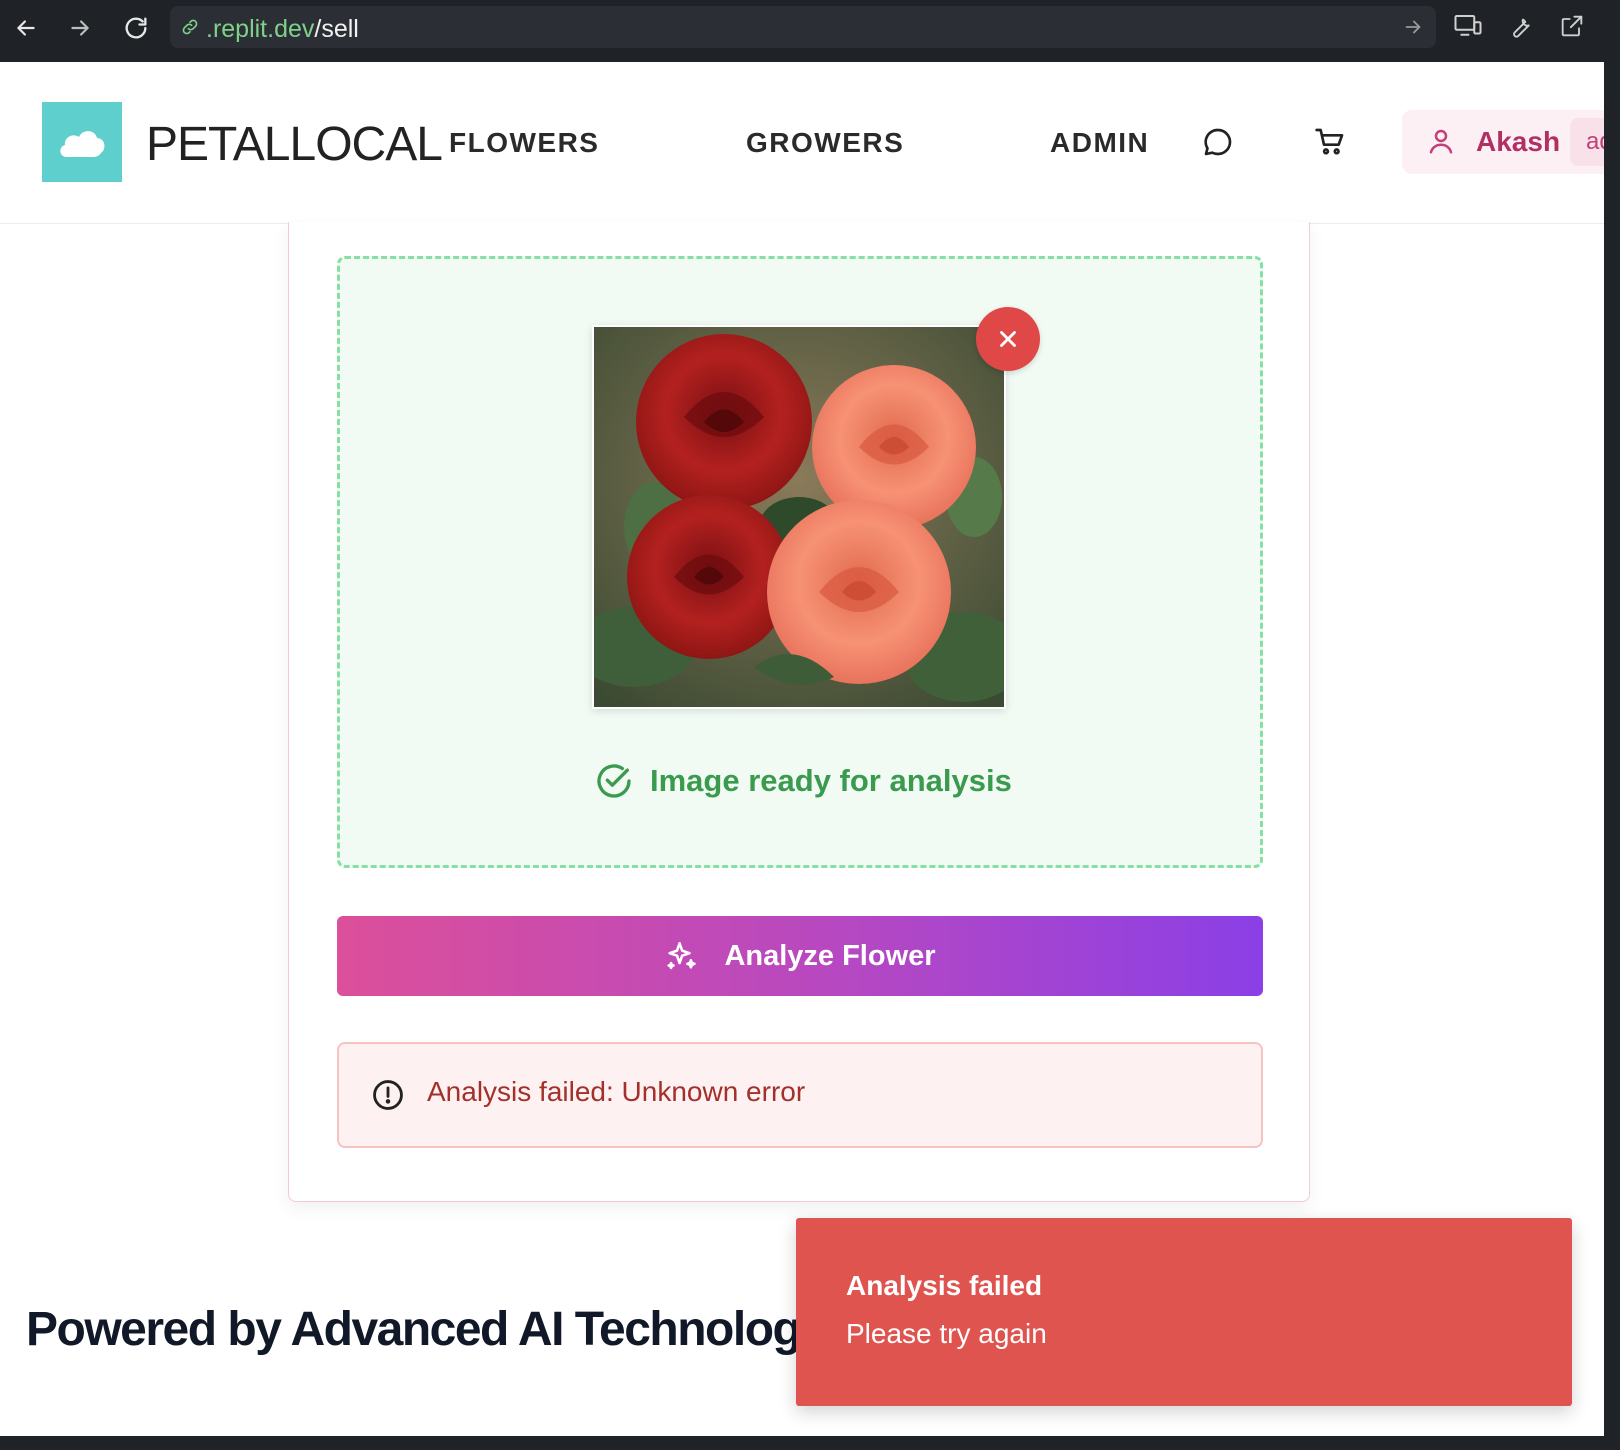 This screenshot has width=1620, height=1450. What do you see at coordinates (616, 1091) in the screenshot?
I see `error-message: Analysis failed: Unknown error` at bounding box center [616, 1091].